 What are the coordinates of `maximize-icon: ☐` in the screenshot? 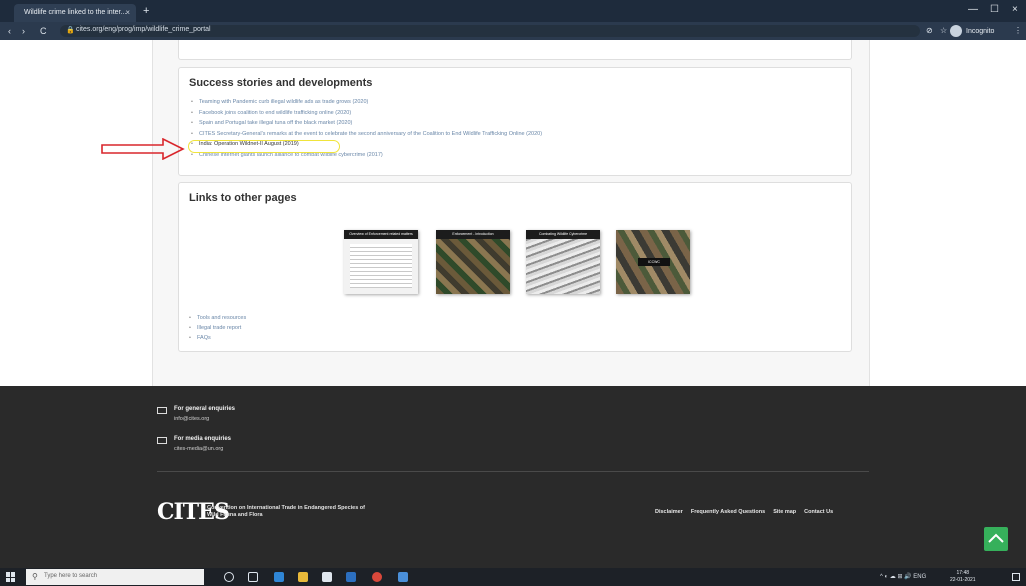 It's located at (994, 10).